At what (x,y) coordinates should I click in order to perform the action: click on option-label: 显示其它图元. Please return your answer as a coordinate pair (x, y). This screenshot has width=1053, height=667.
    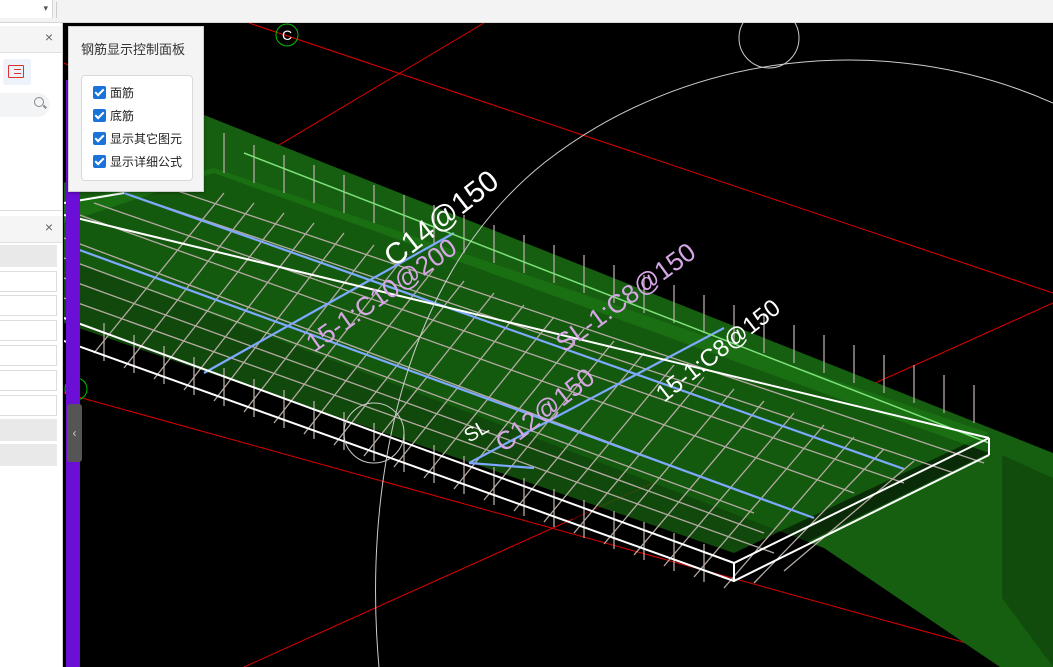
    Looking at the image, I should click on (146, 139).